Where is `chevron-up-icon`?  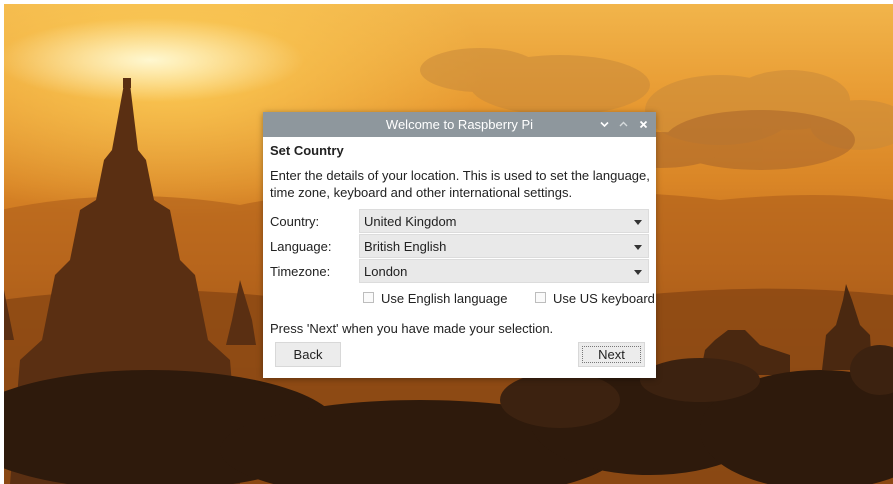 chevron-up-icon is located at coordinates (623, 124).